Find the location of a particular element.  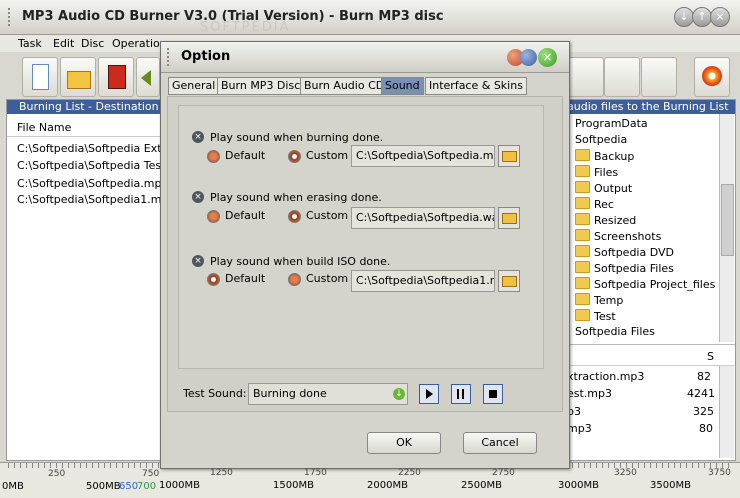

list-item: C:\Softpedia\Softpedia1.mp3 is located at coordinates (96, 199).